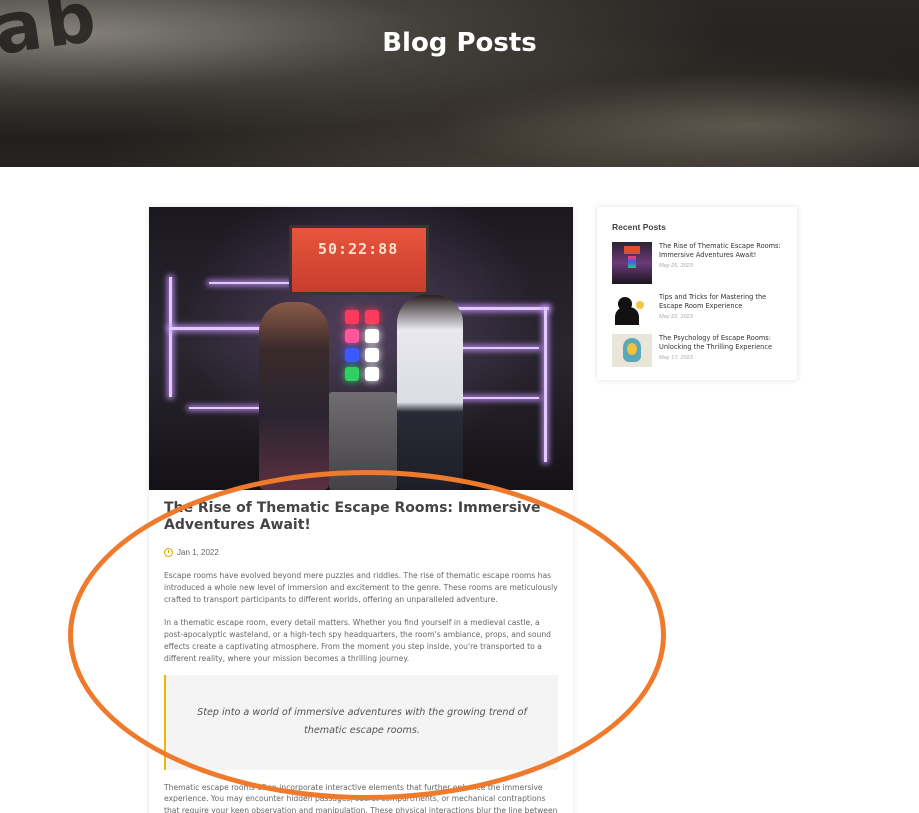 This screenshot has width=919, height=813. What do you see at coordinates (358, 249) in the screenshot?
I see `countdown-text: 50:22:88` at bounding box center [358, 249].